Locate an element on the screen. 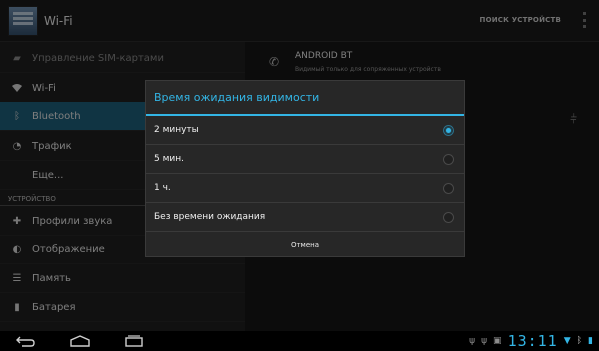 Image resolution: width=599 pixels, height=351 pixels. timeout-option-5-min: 5 мин. is located at coordinates (305, 159).